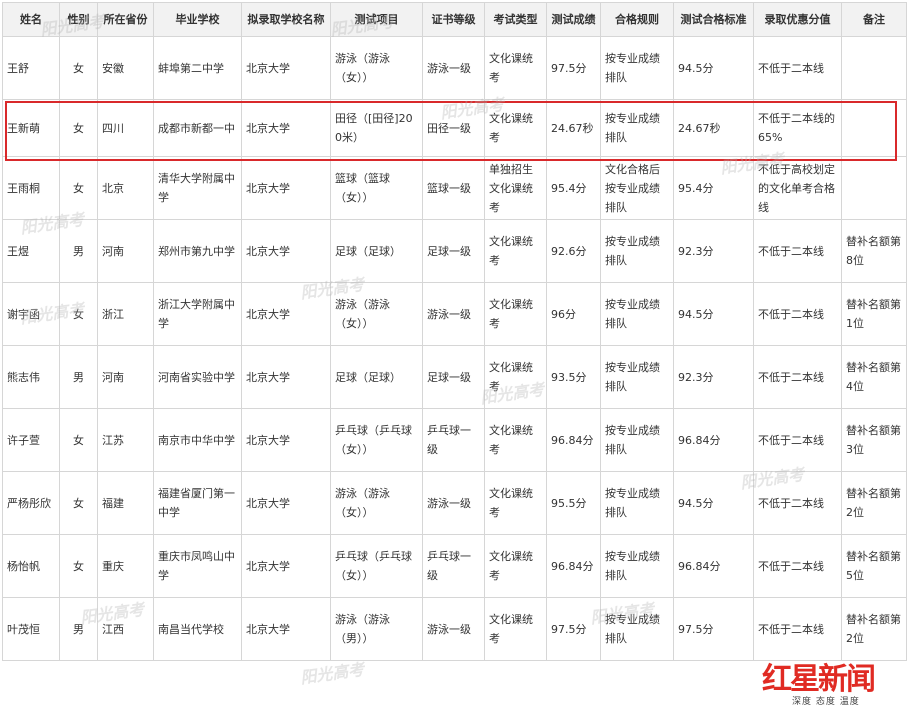 The height and width of the screenshot is (714, 909). What do you see at coordinates (31, 251) in the screenshot?
I see `table-cell-name: 王煜` at bounding box center [31, 251].